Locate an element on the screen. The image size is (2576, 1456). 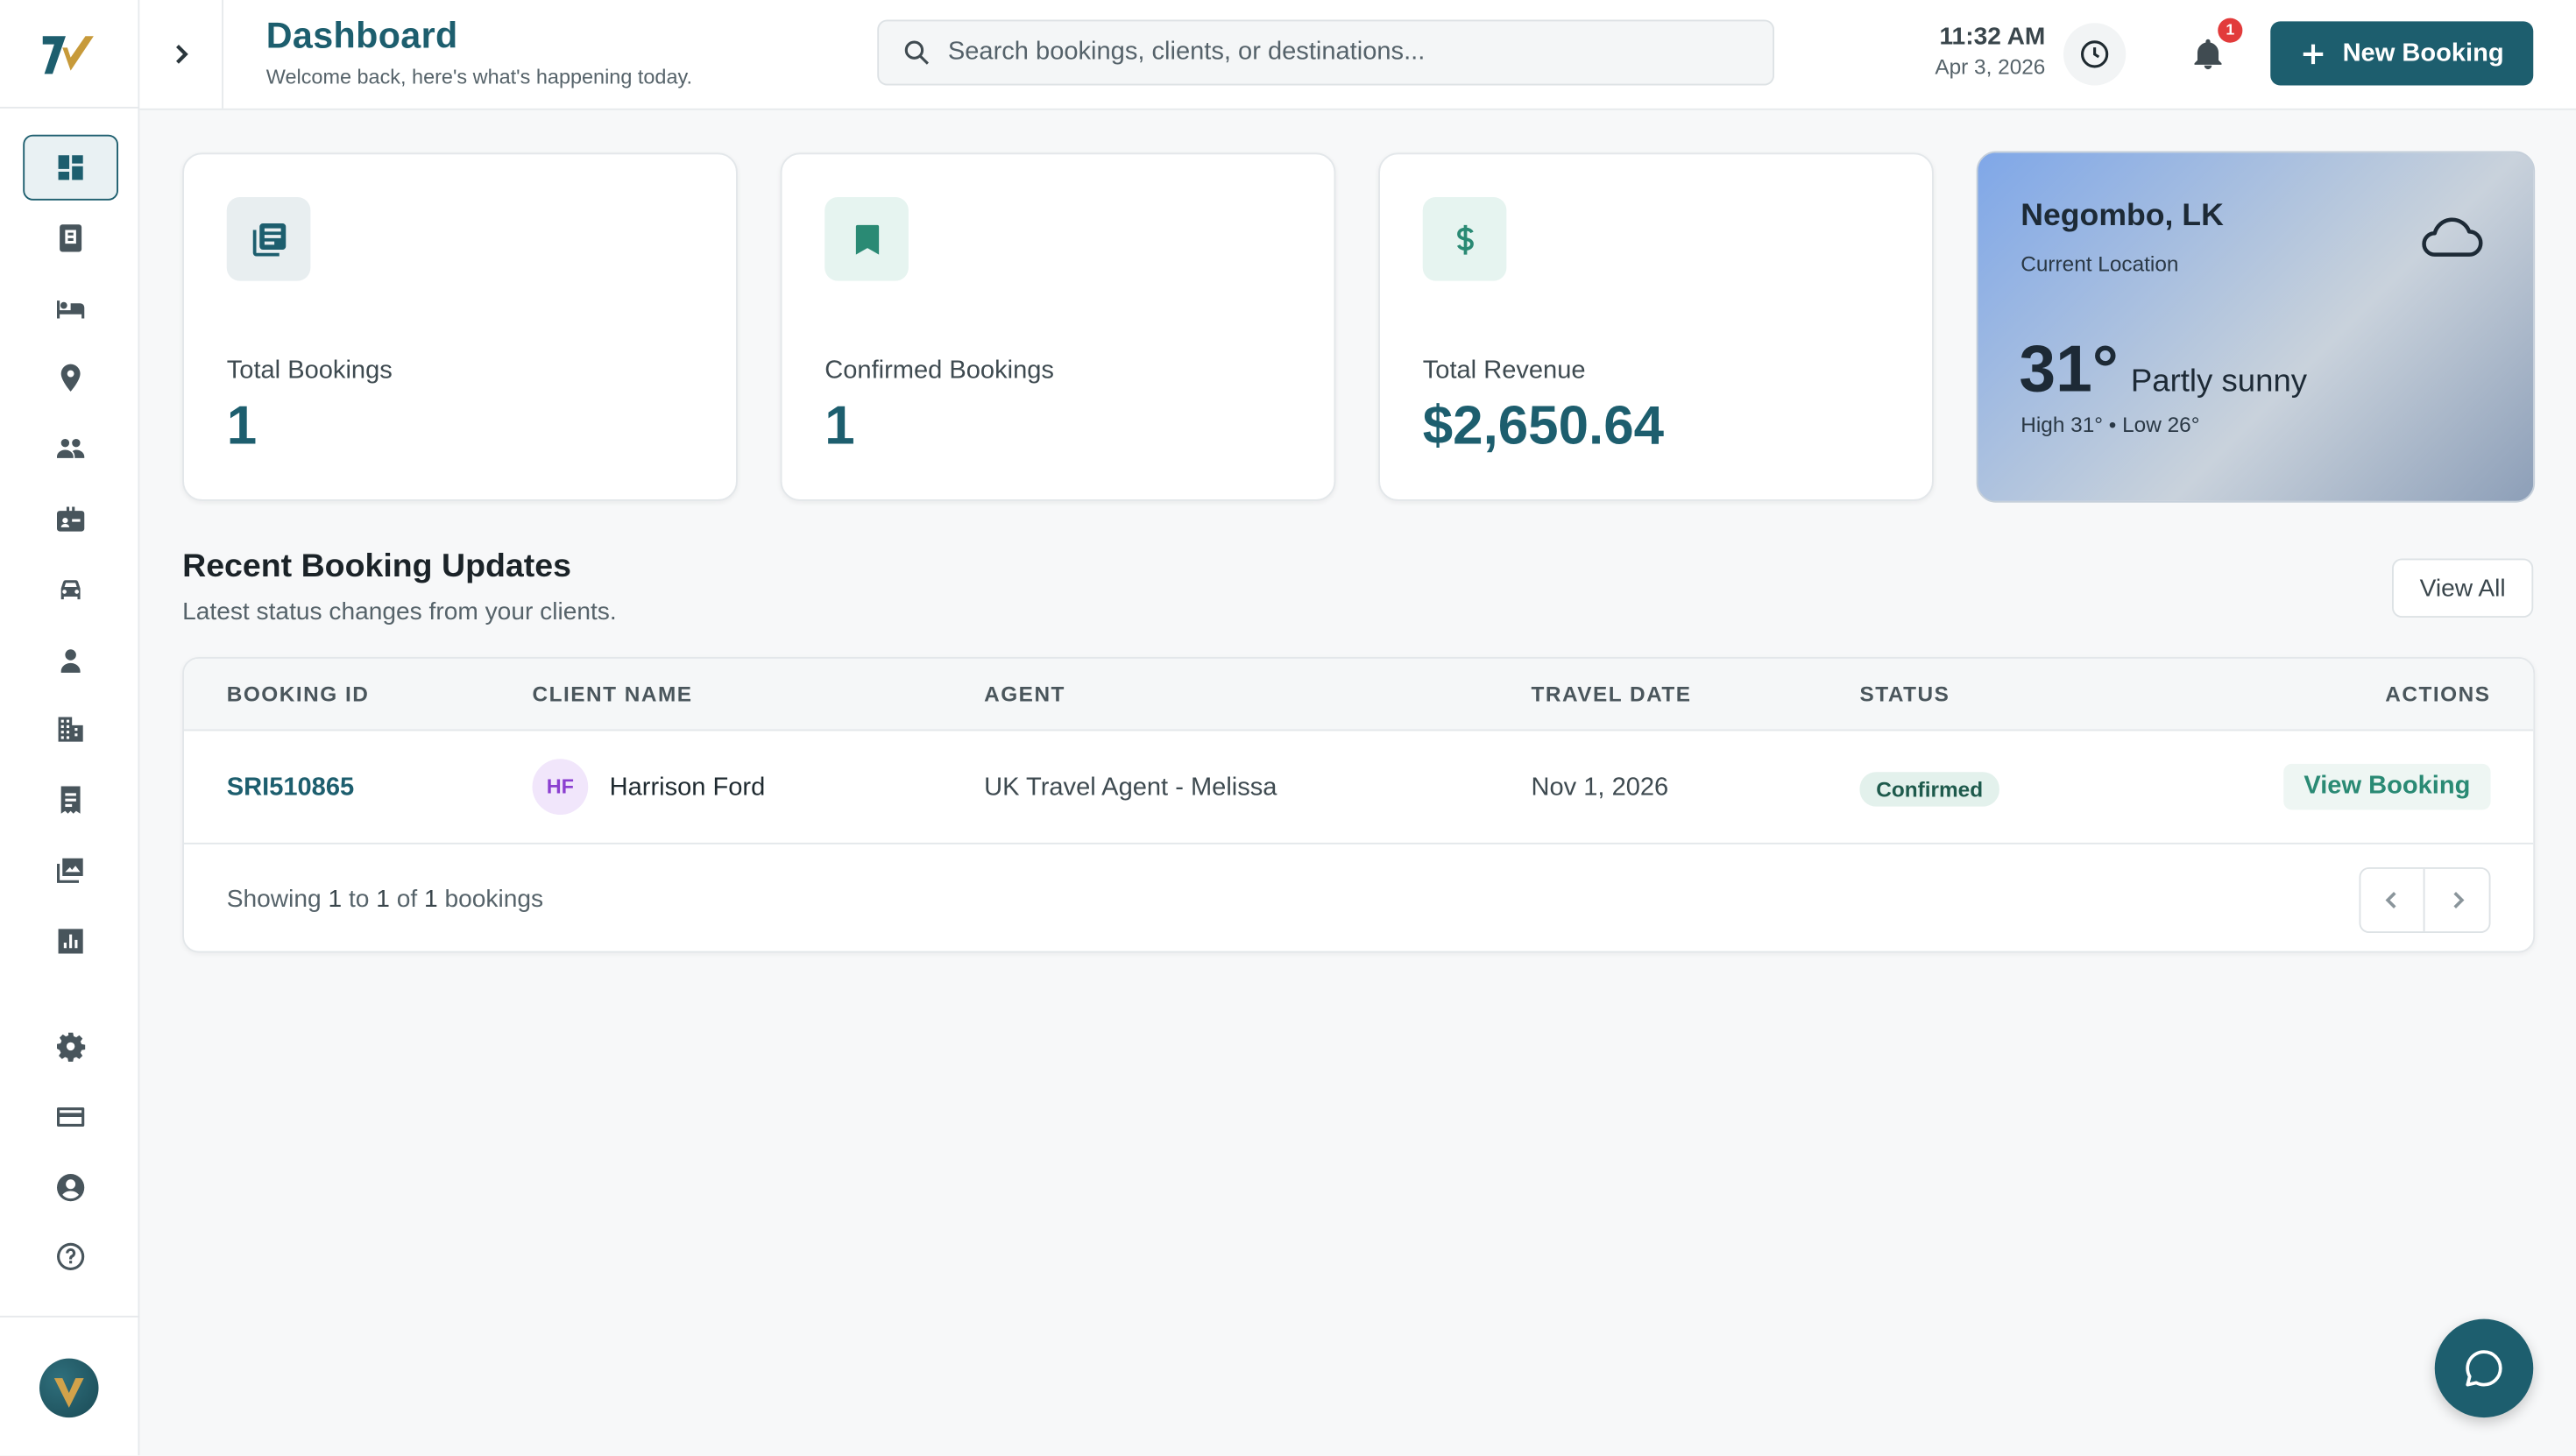
sidebar-item-account is located at coordinates (69, 1186).